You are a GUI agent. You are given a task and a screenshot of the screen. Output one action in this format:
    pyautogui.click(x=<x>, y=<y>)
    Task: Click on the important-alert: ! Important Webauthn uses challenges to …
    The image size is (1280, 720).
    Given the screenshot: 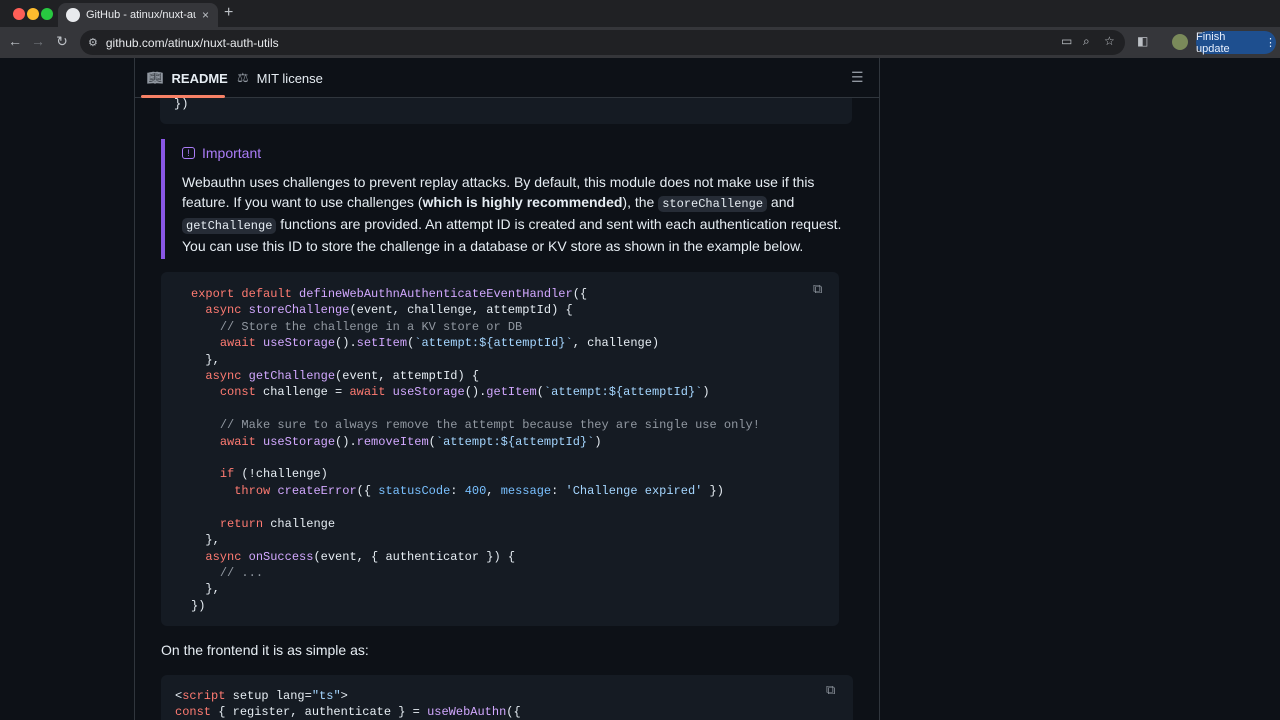 What is the action you would take?
    pyautogui.click(x=506, y=199)
    